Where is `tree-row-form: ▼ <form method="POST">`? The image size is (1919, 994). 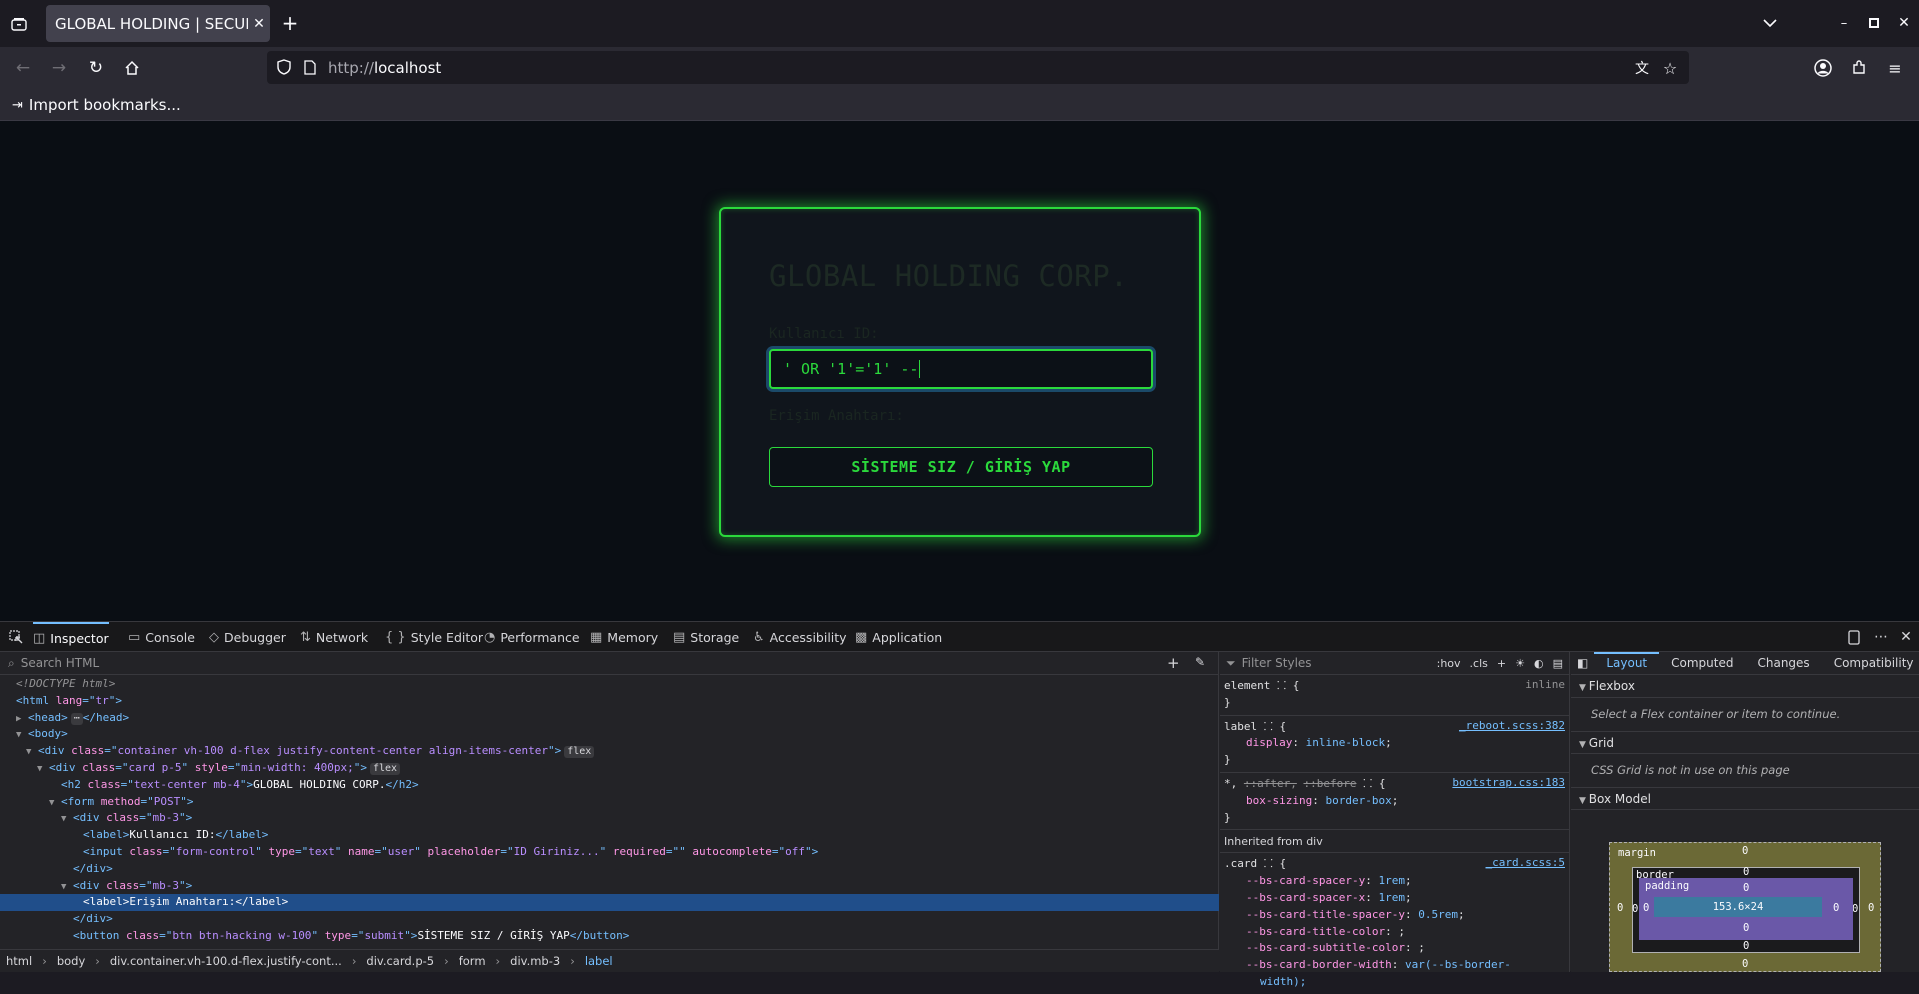
tree-row-form: ▼ <form method="POST"> is located at coordinates (609, 802).